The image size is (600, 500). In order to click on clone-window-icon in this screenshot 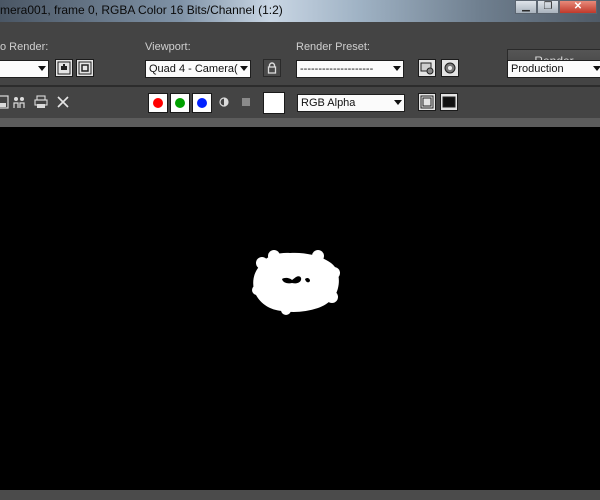, I will do `click(19, 102)`.